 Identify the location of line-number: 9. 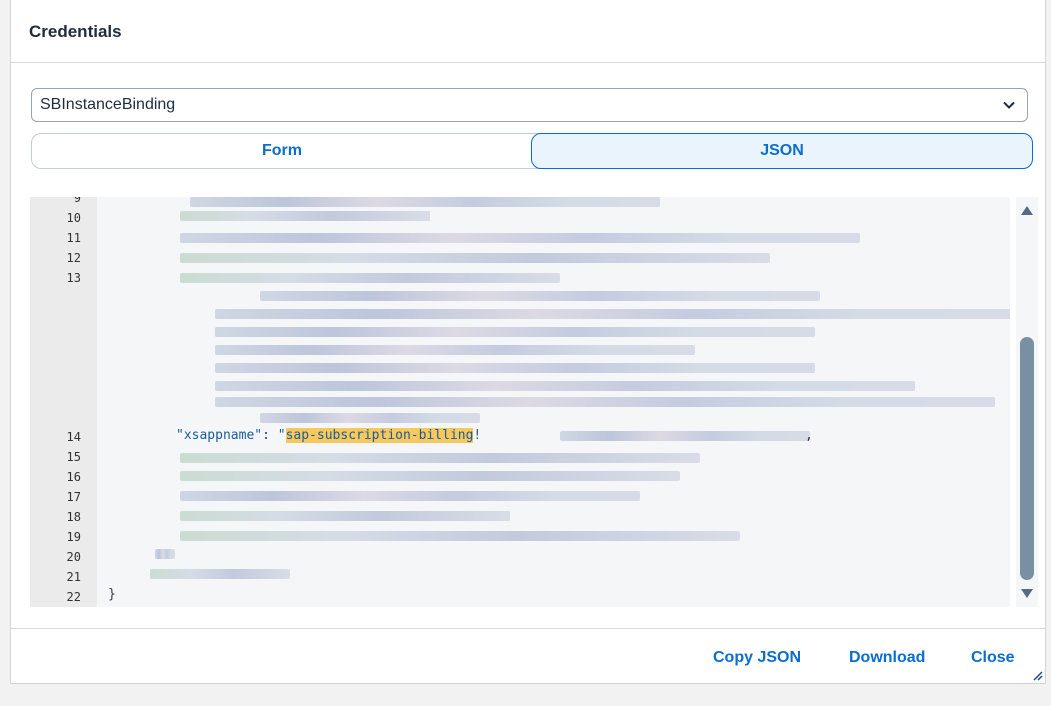
(77, 201).